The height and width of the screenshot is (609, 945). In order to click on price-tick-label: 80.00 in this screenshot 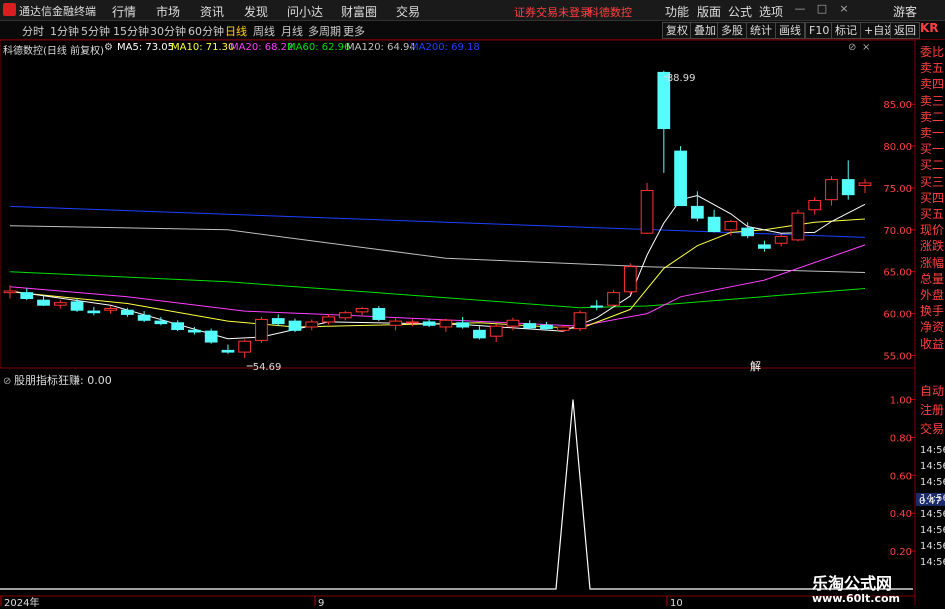, I will do `click(897, 147)`.